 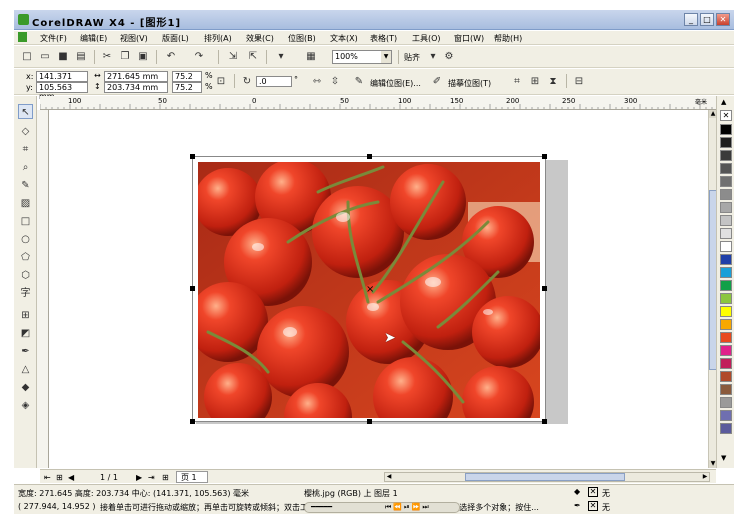 What do you see at coordinates (139, 477) in the screenshot?
I see `next-page-icon: ▶` at bounding box center [139, 477].